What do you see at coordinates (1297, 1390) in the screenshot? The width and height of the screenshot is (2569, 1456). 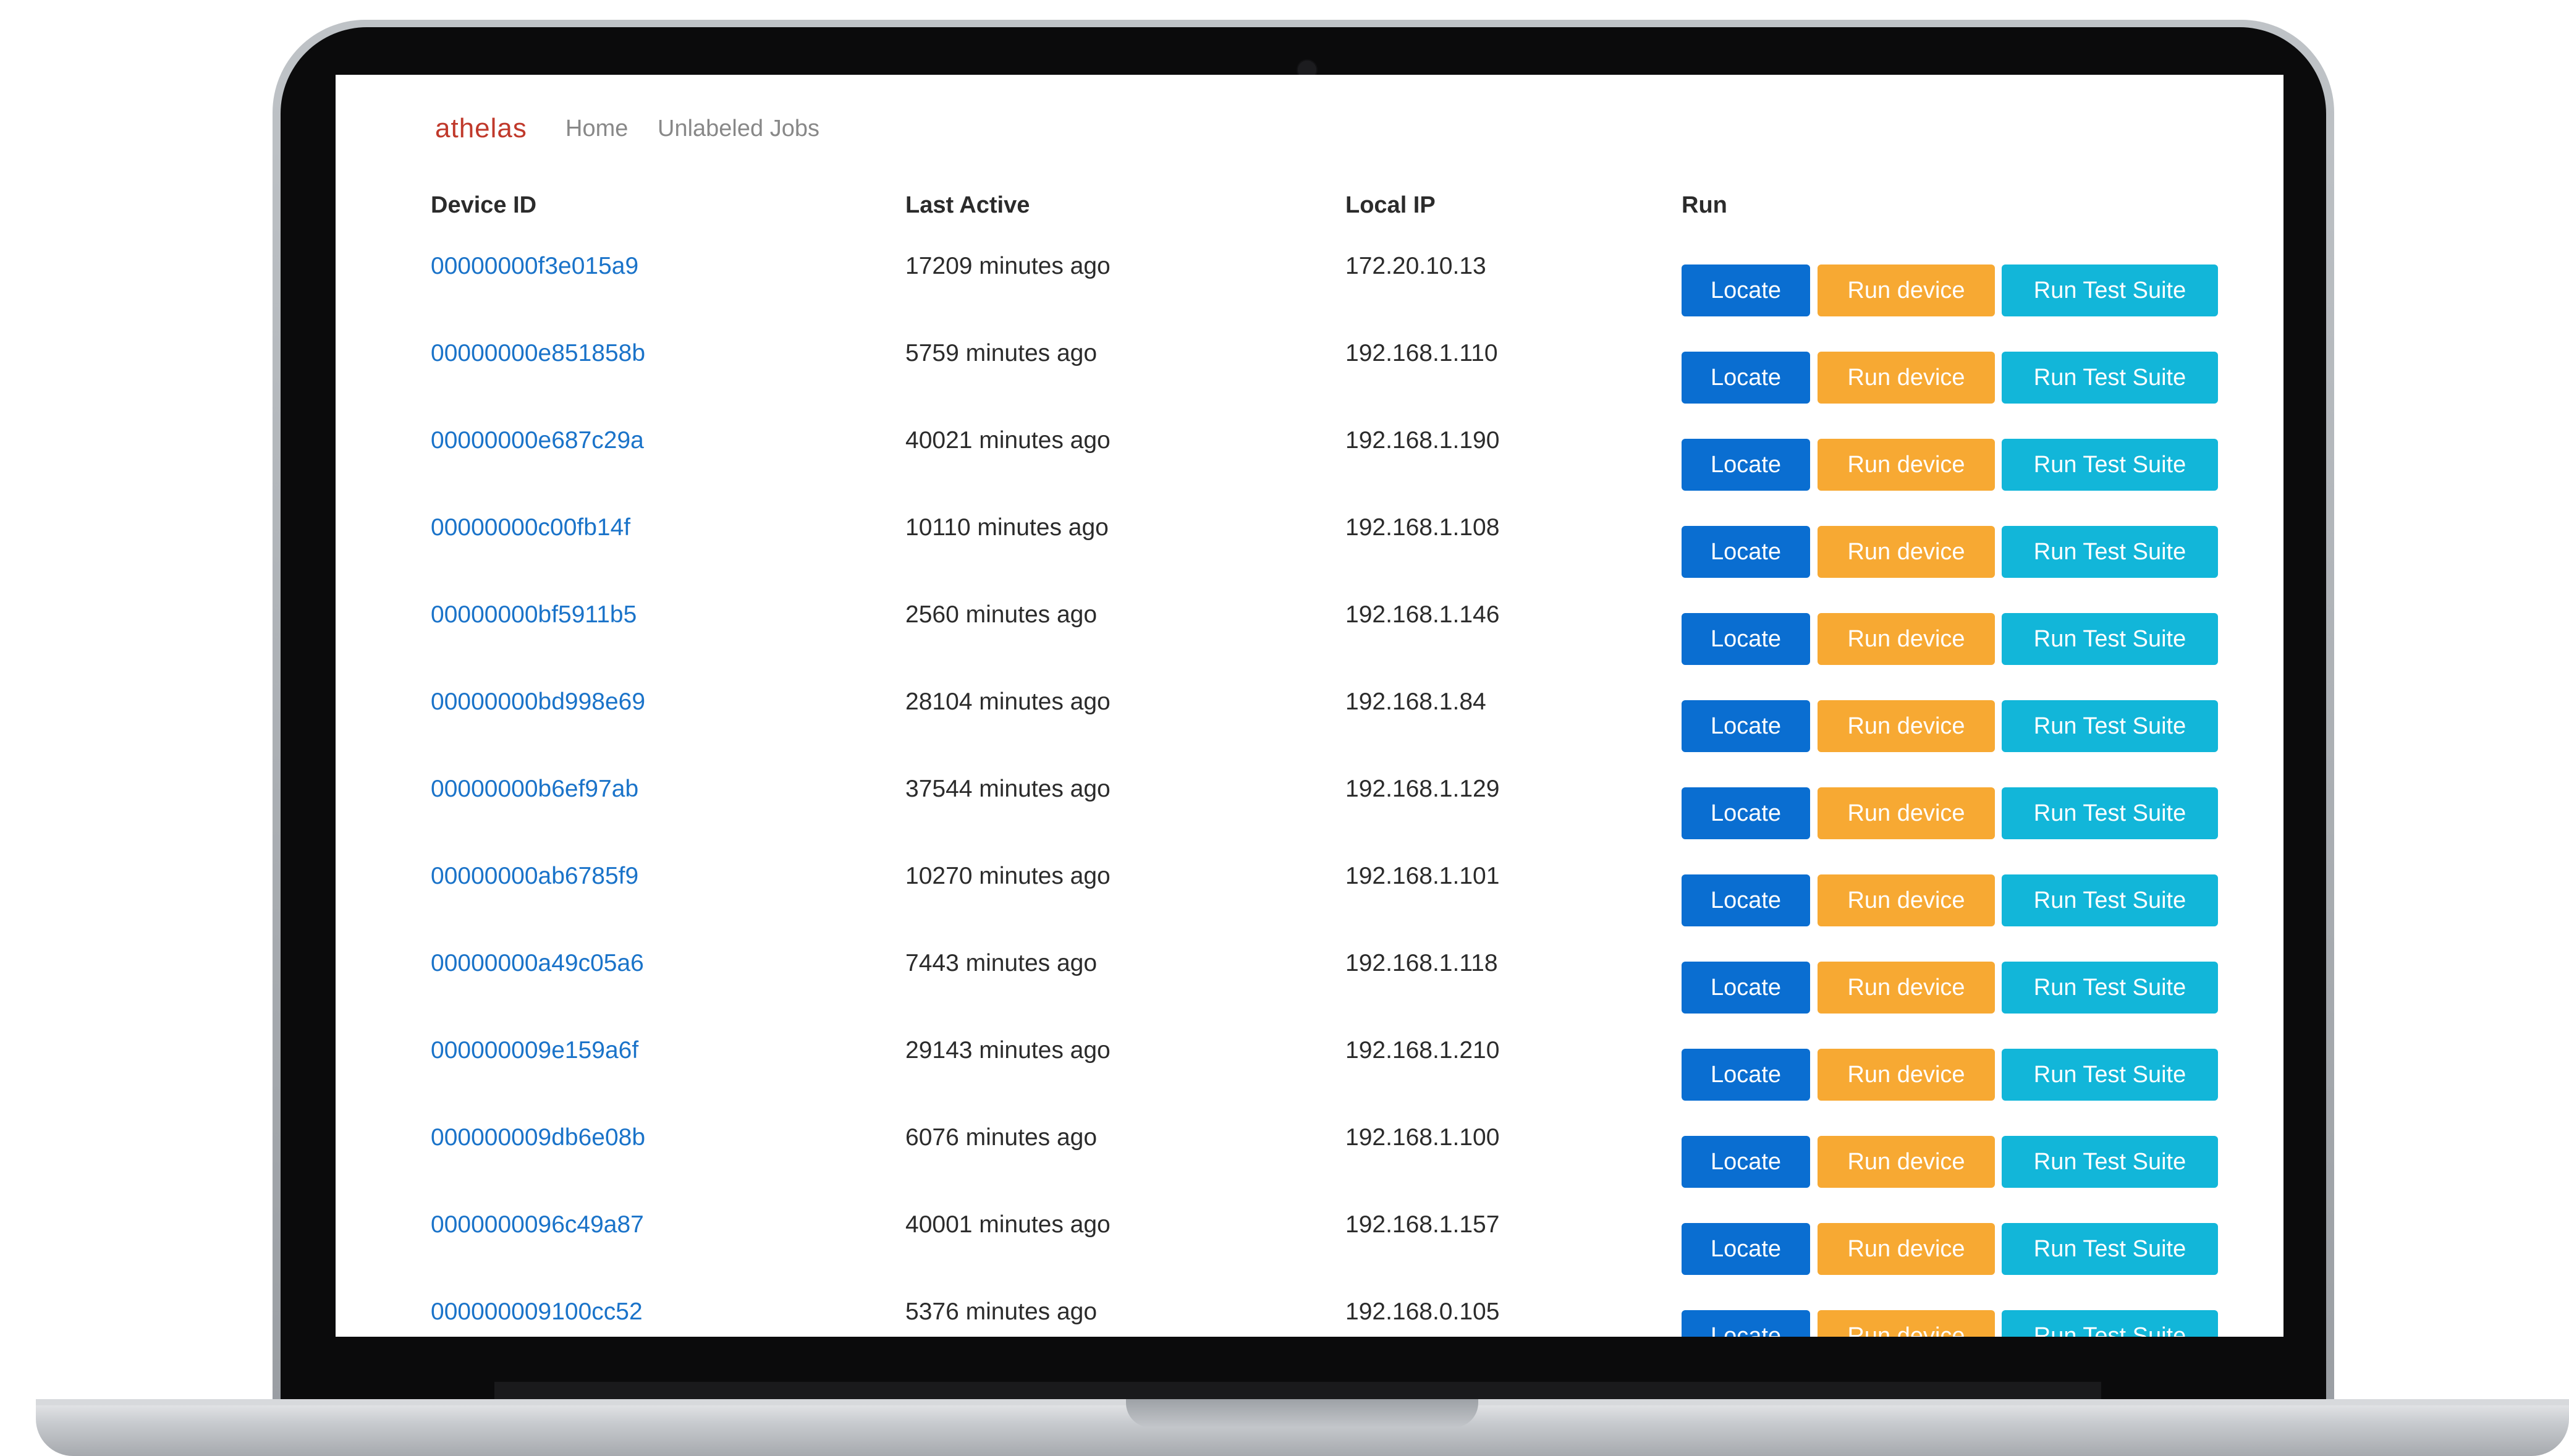 I see `laptop-hinge` at bounding box center [1297, 1390].